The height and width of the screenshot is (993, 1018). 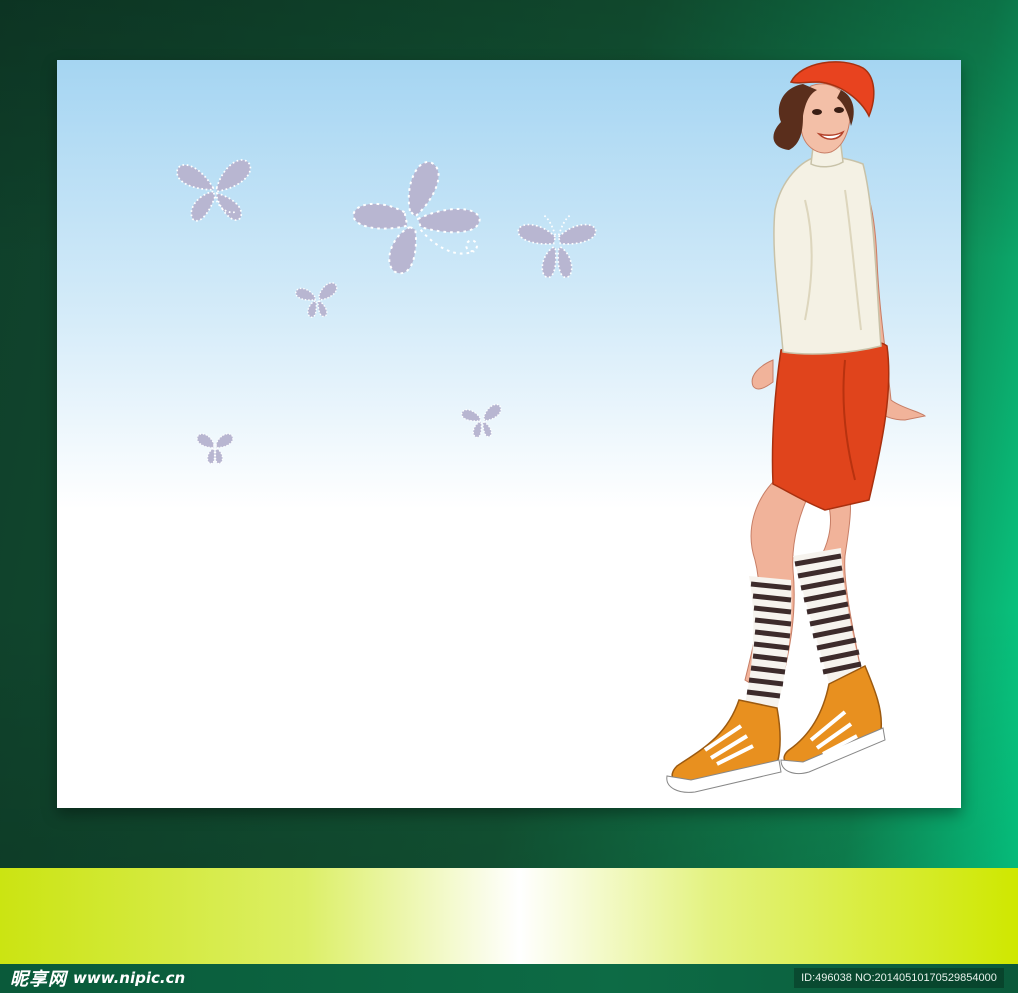 What do you see at coordinates (38, 979) in the screenshot?
I see `logo-text: 昵享网` at bounding box center [38, 979].